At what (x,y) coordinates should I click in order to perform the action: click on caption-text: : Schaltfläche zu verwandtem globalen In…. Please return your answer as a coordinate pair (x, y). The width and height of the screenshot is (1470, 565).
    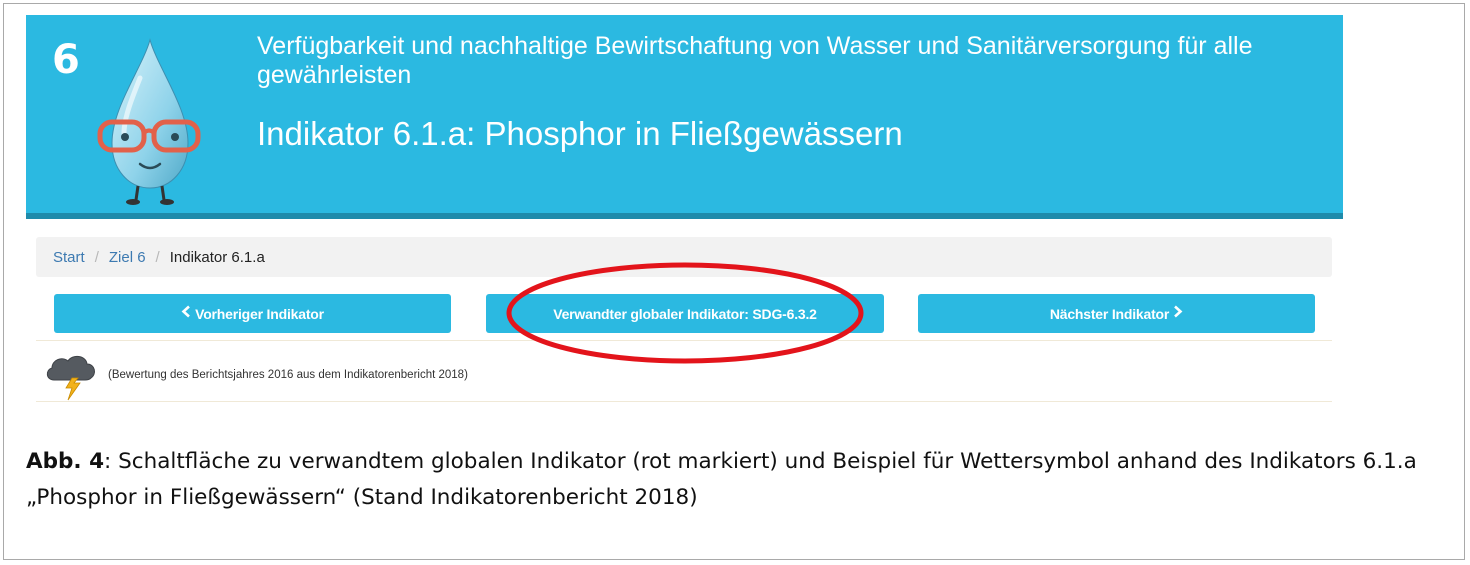
    Looking at the image, I should click on (721, 479).